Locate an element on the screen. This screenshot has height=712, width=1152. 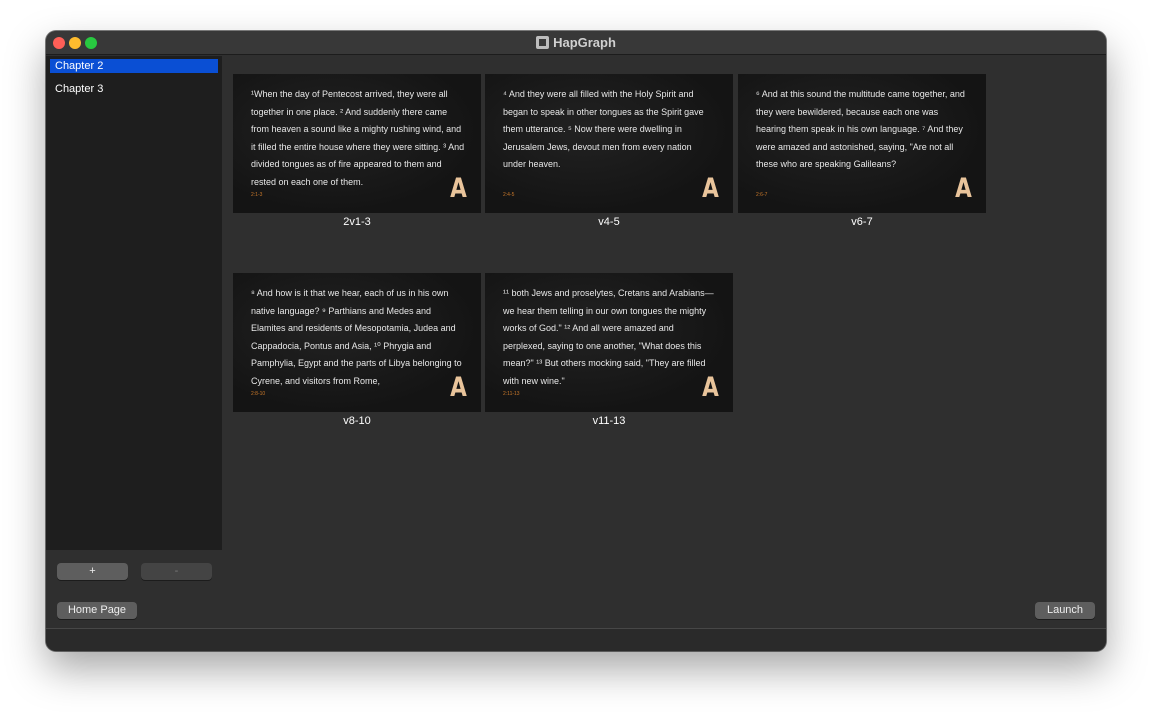
window-title-group: HapGraph is located at coordinates (576, 42).